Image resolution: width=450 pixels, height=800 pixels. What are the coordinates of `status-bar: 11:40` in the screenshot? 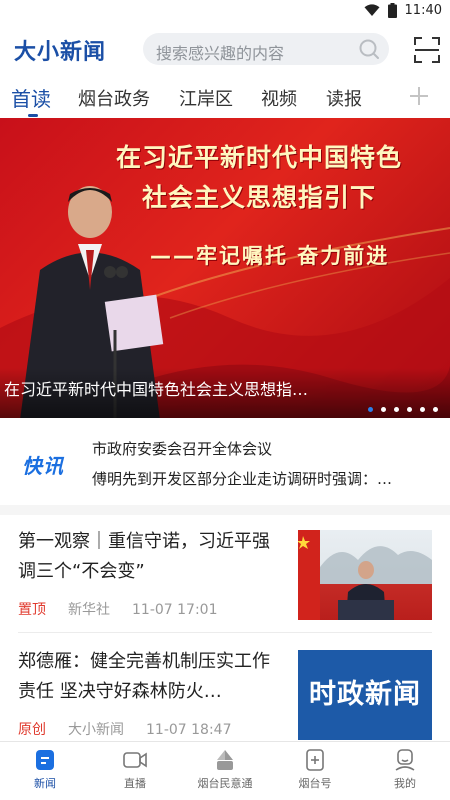 It's located at (225, 12).